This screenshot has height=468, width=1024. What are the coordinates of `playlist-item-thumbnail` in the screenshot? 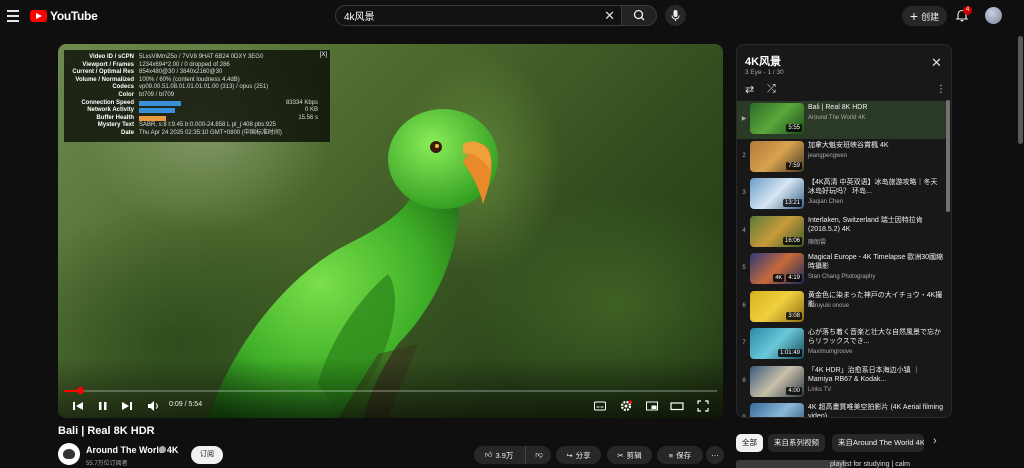 It's located at (777, 410).